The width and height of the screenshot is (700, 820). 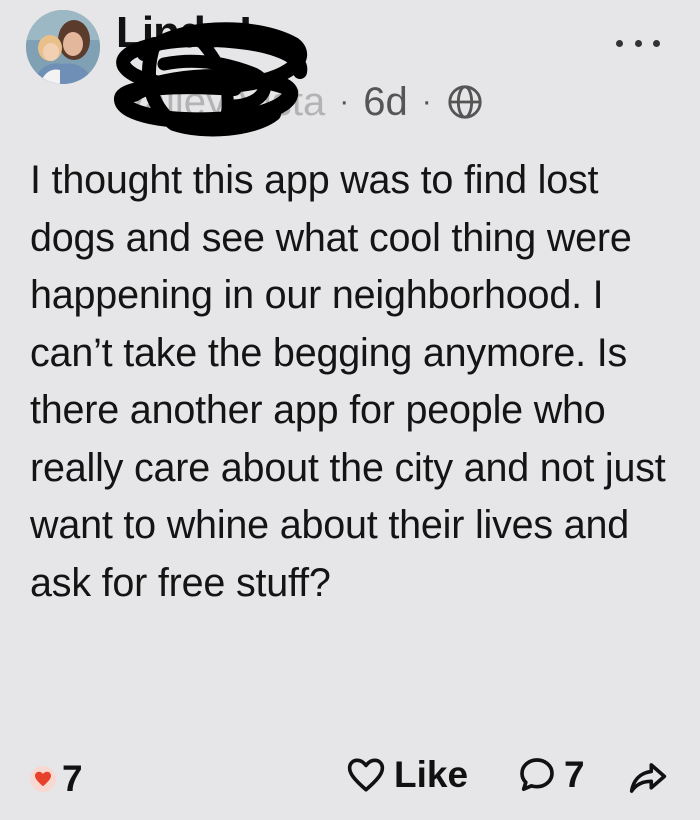 I want to click on post-timestamp: 6d, so click(x=385, y=101).